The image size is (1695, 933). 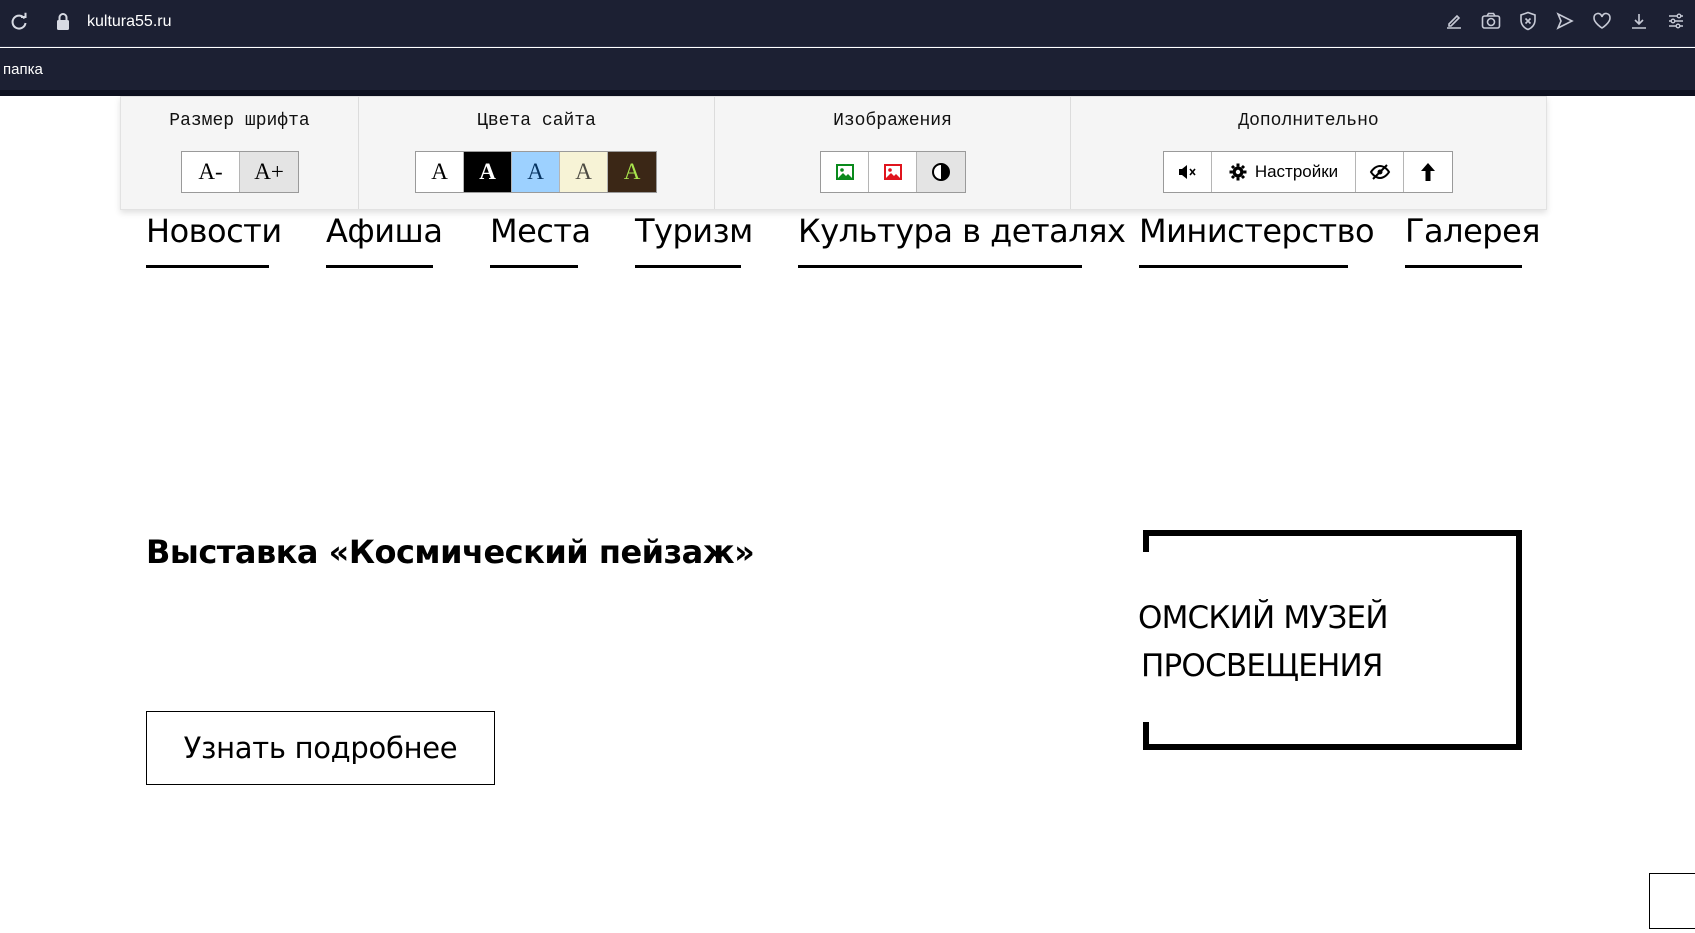 What do you see at coordinates (1262, 666) in the screenshot?
I see `museum-logo-line-2: ПРОСВЕЩЕНИЯ` at bounding box center [1262, 666].